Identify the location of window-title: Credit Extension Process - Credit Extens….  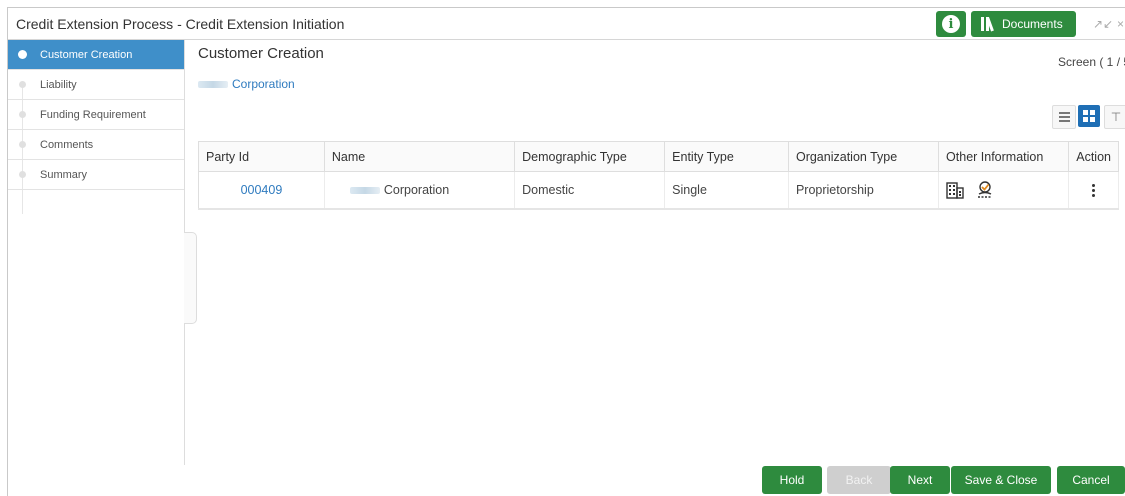
(180, 24).